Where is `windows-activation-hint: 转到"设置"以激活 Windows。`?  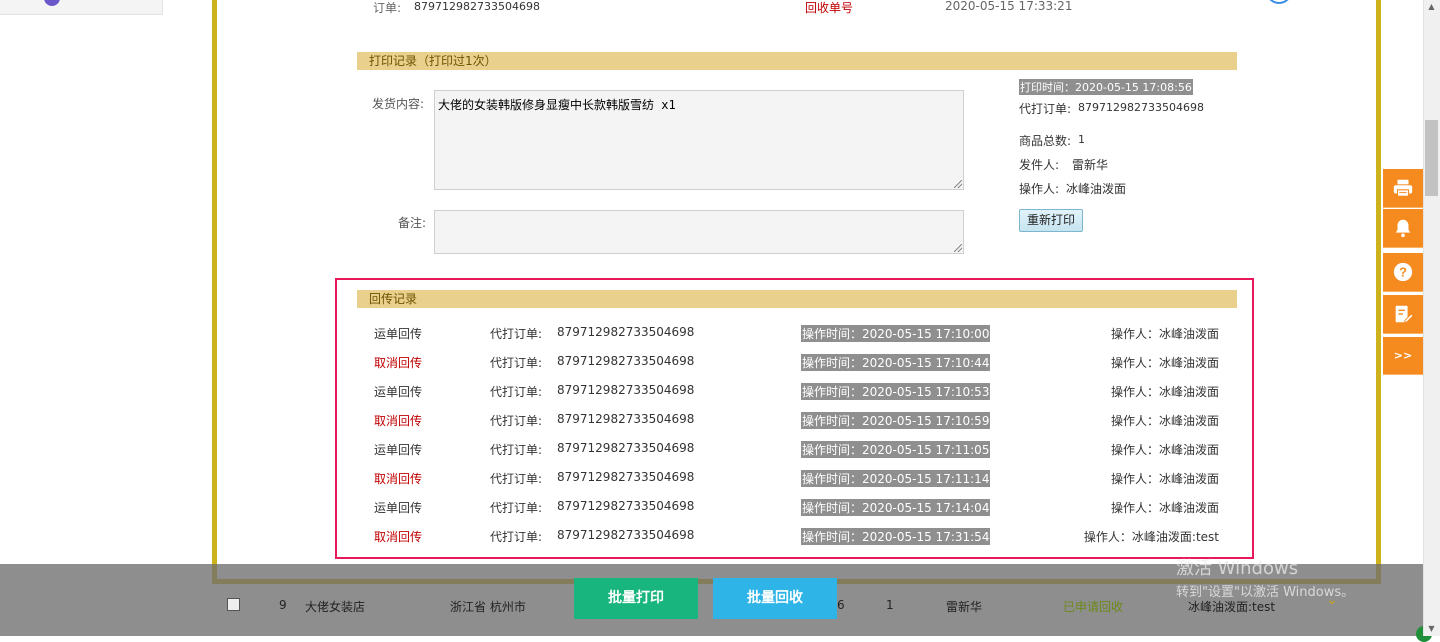 windows-activation-hint: 转到"设置"以激活 Windows。 is located at coordinates (1265, 592).